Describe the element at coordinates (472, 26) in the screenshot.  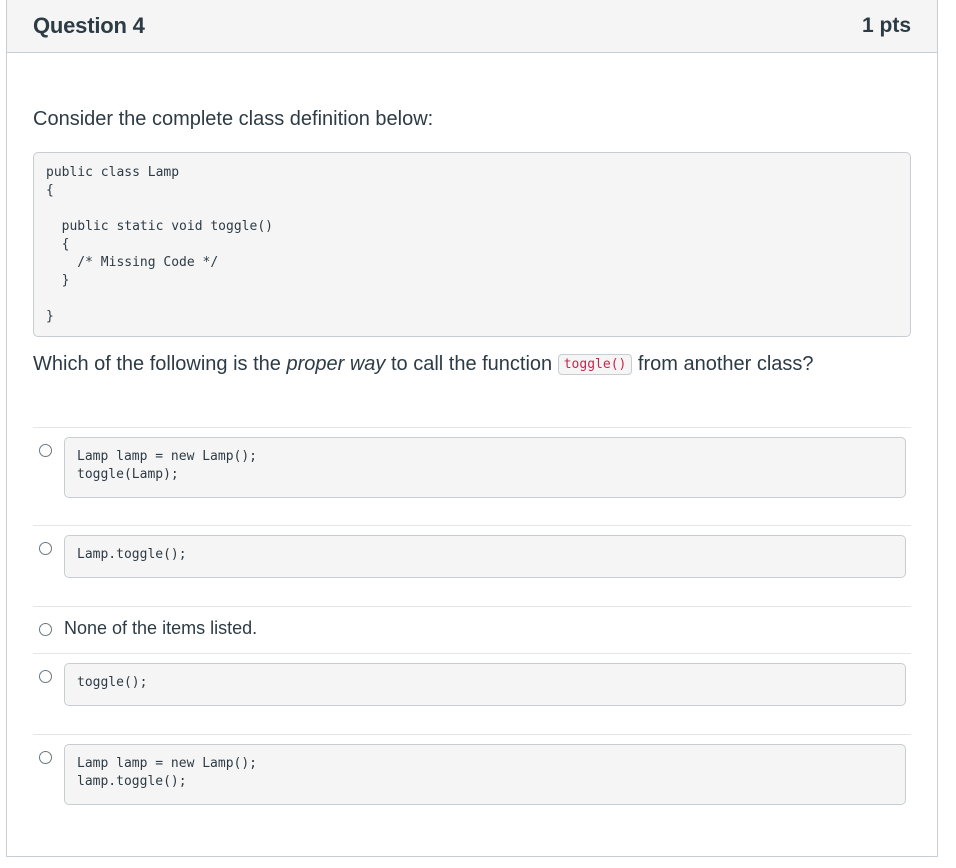
I see `question-header: Question 4 1 pts` at that location.